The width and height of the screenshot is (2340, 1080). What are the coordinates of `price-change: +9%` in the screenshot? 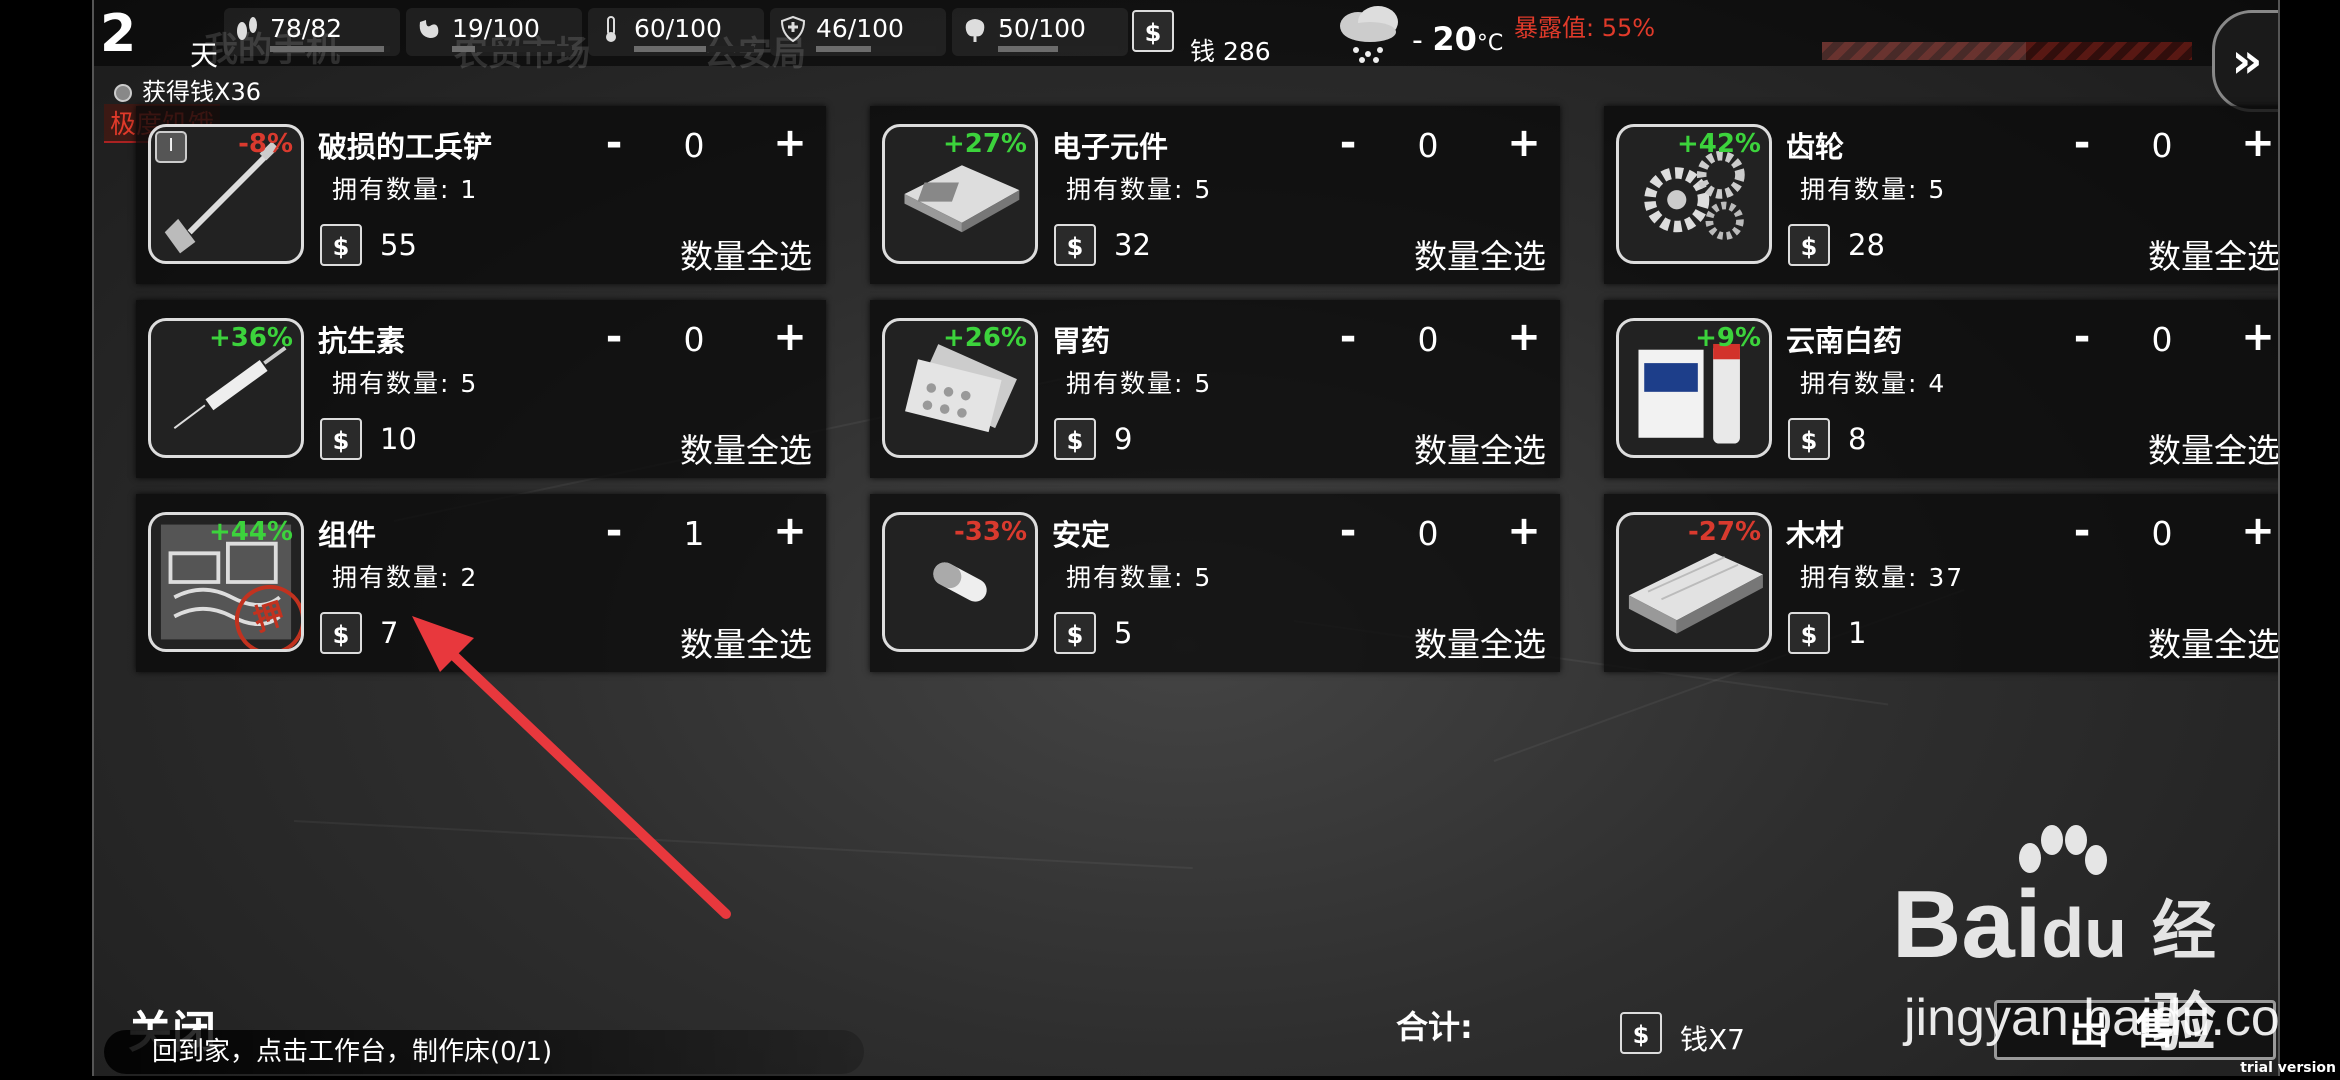 It's located at (1728, 338).